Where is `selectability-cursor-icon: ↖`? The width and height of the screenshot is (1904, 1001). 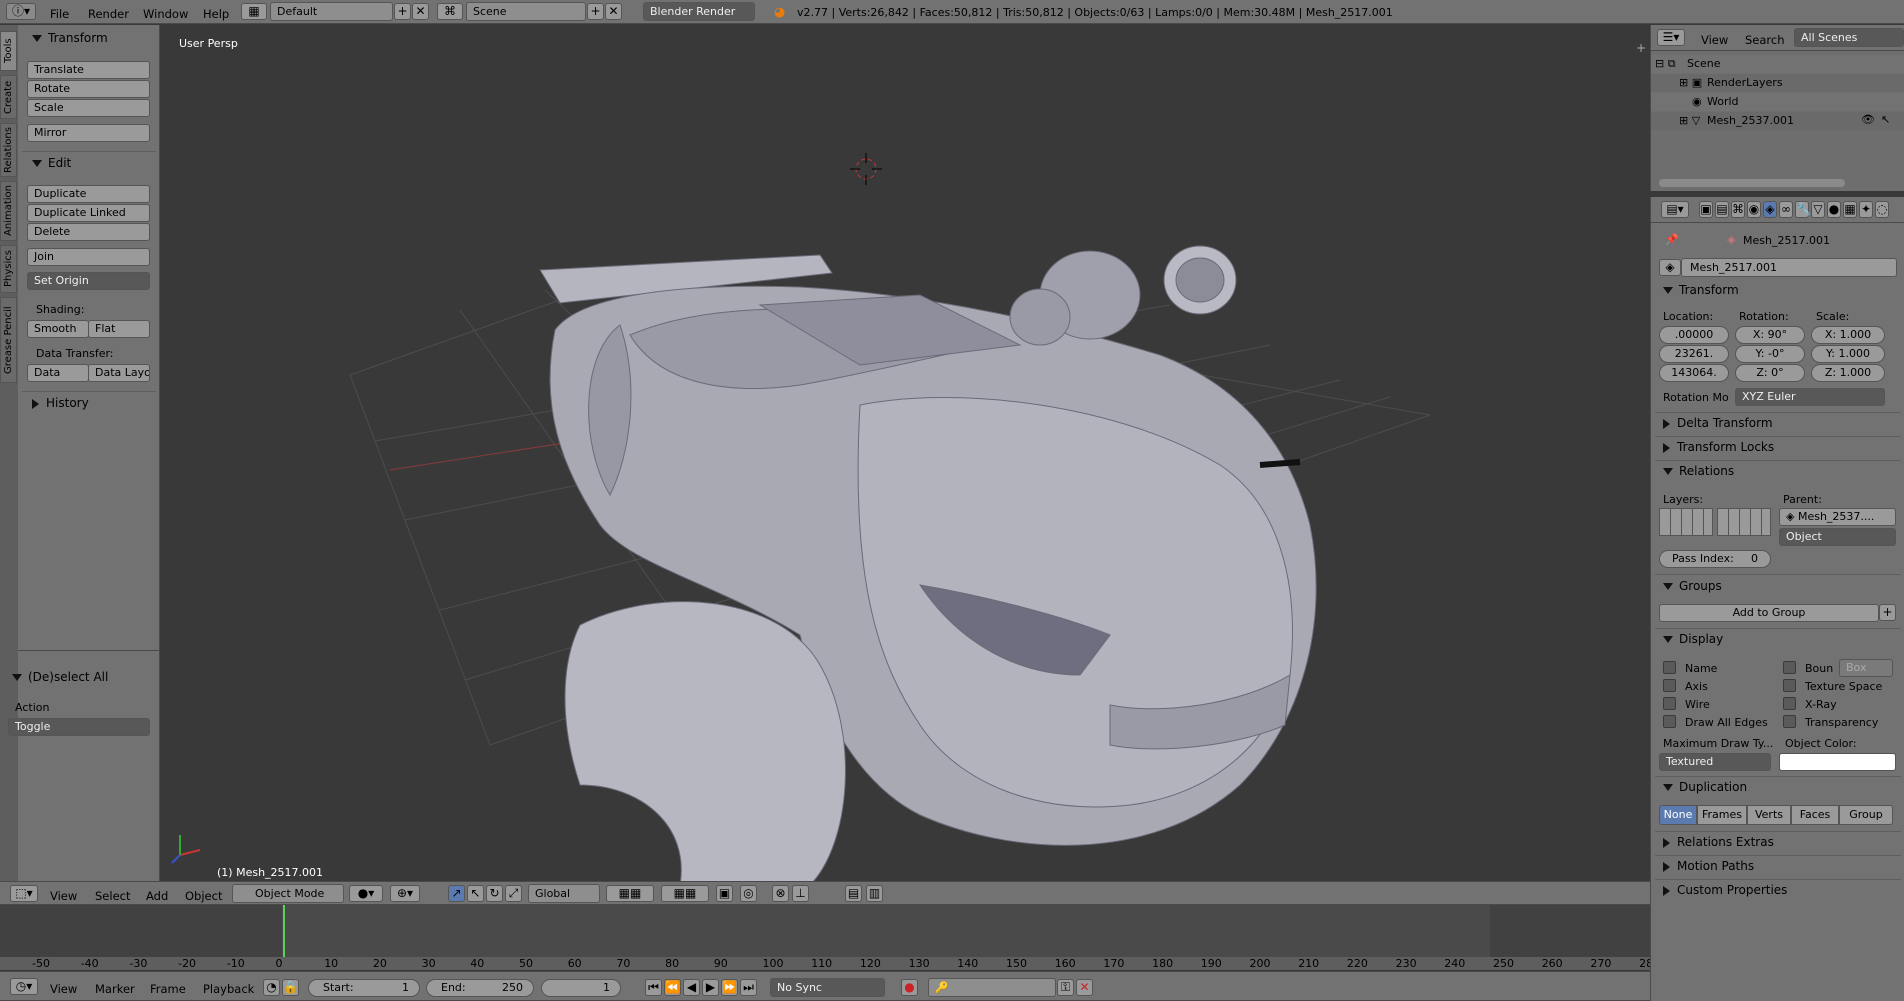 selectability-cursor-icon: ↖ is located at coordinates (1885, 119).